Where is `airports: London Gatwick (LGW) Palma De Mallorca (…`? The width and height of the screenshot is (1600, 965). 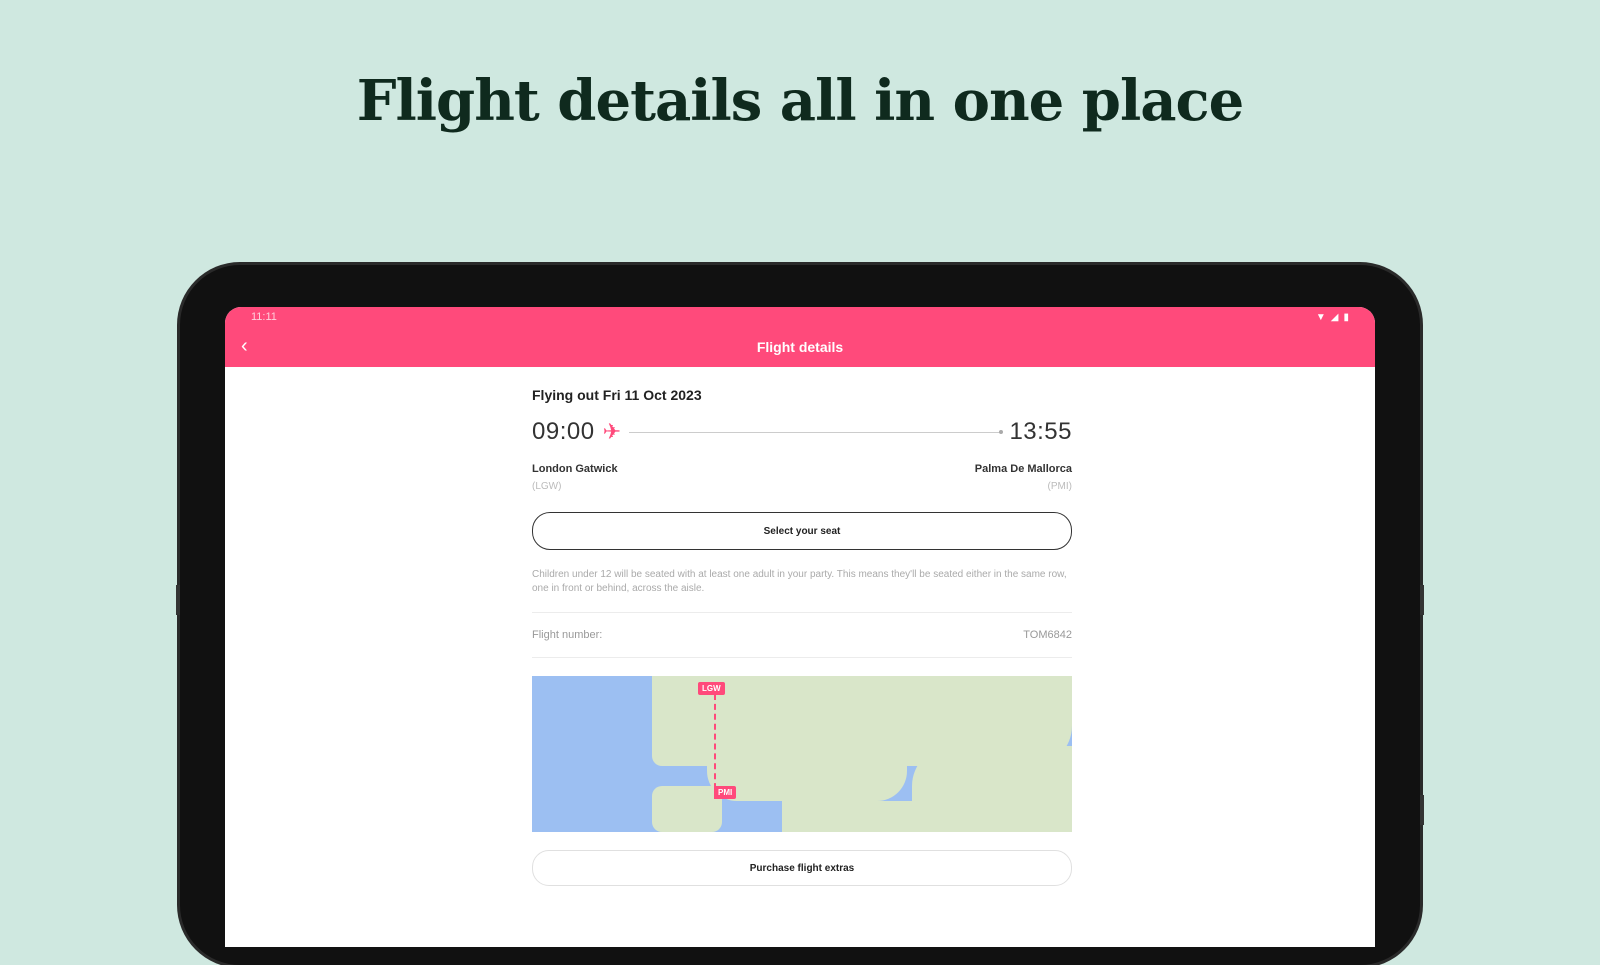
airports: London Gatwick (LGW) Palma De Mallorca (… is located at coordinates (802, 477).